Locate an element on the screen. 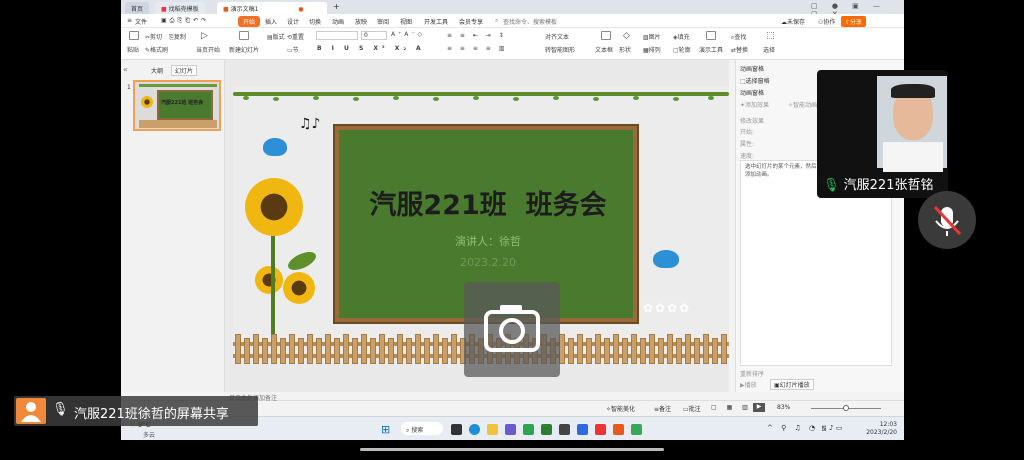  excel-icon is located at coordinates (546, 429).